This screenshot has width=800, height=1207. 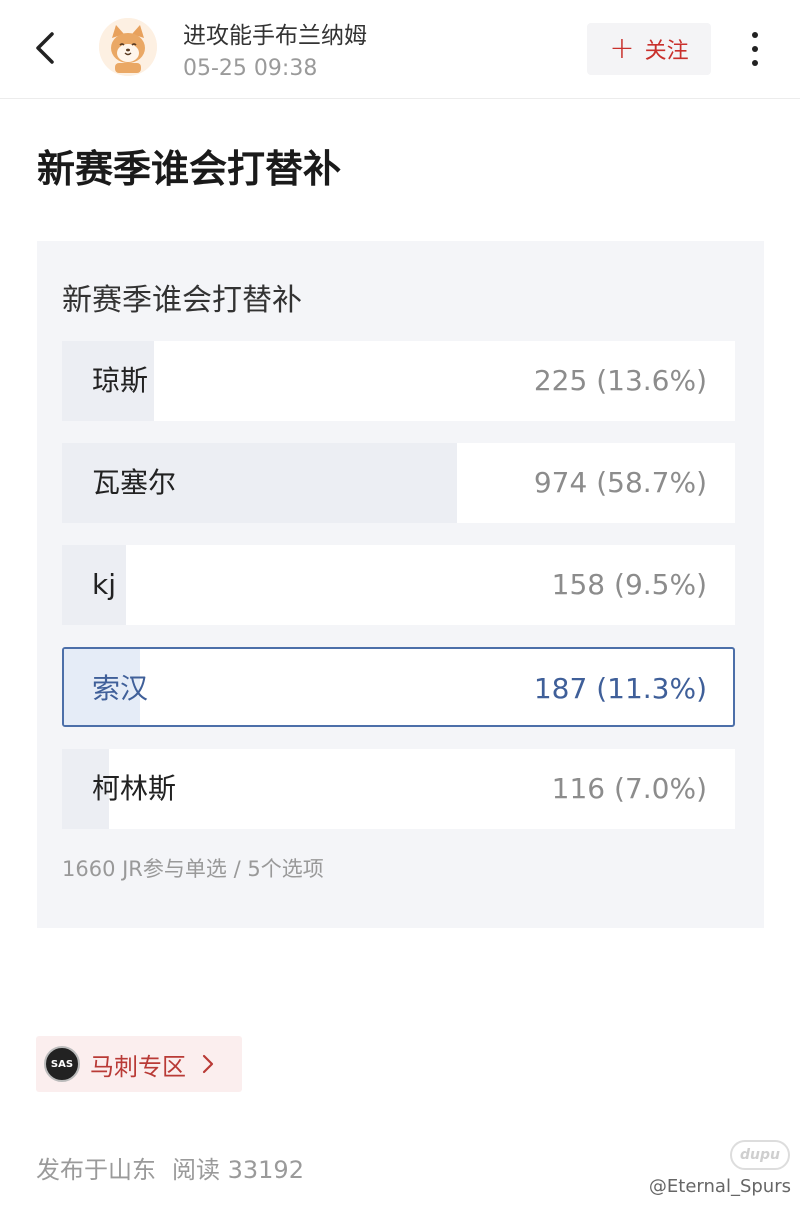 I want to click on read-count: 阅读 33192, so click(x=238, y=1170).